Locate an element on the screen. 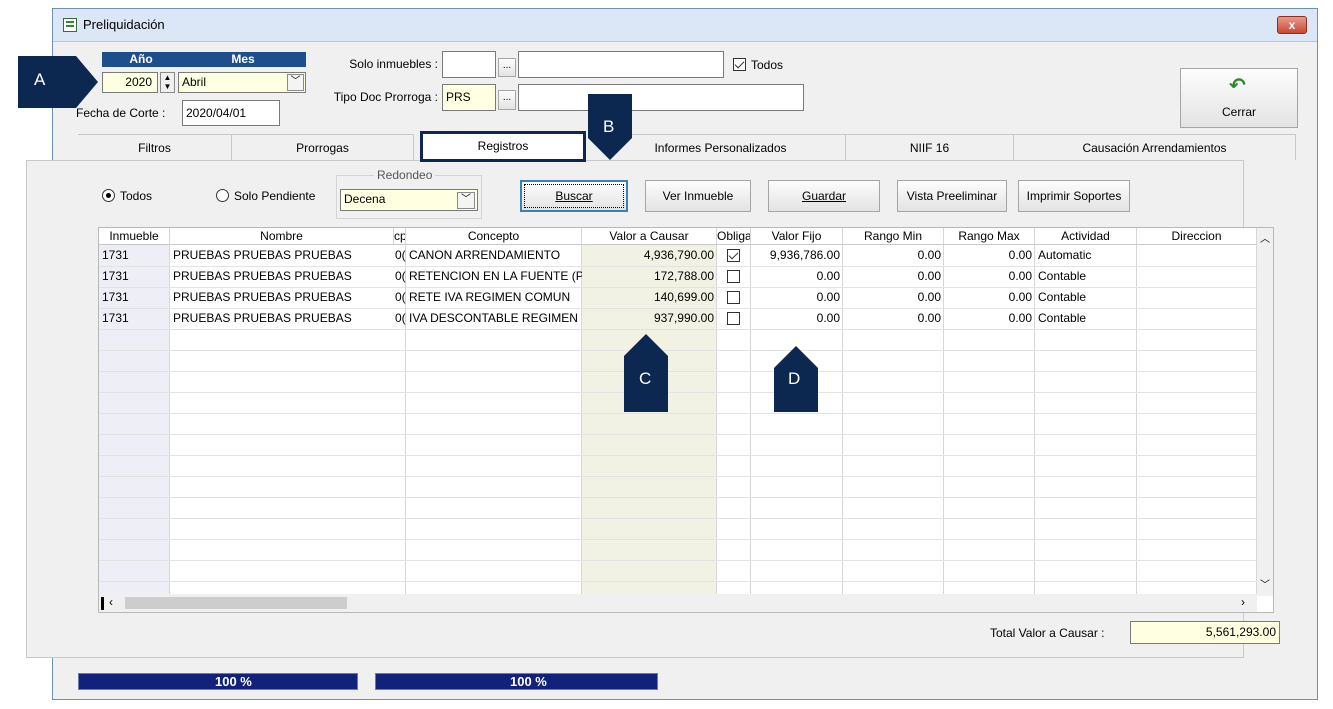 The image size is (1333, 709). marker-a-label: A is located at coordinates (40, 79).